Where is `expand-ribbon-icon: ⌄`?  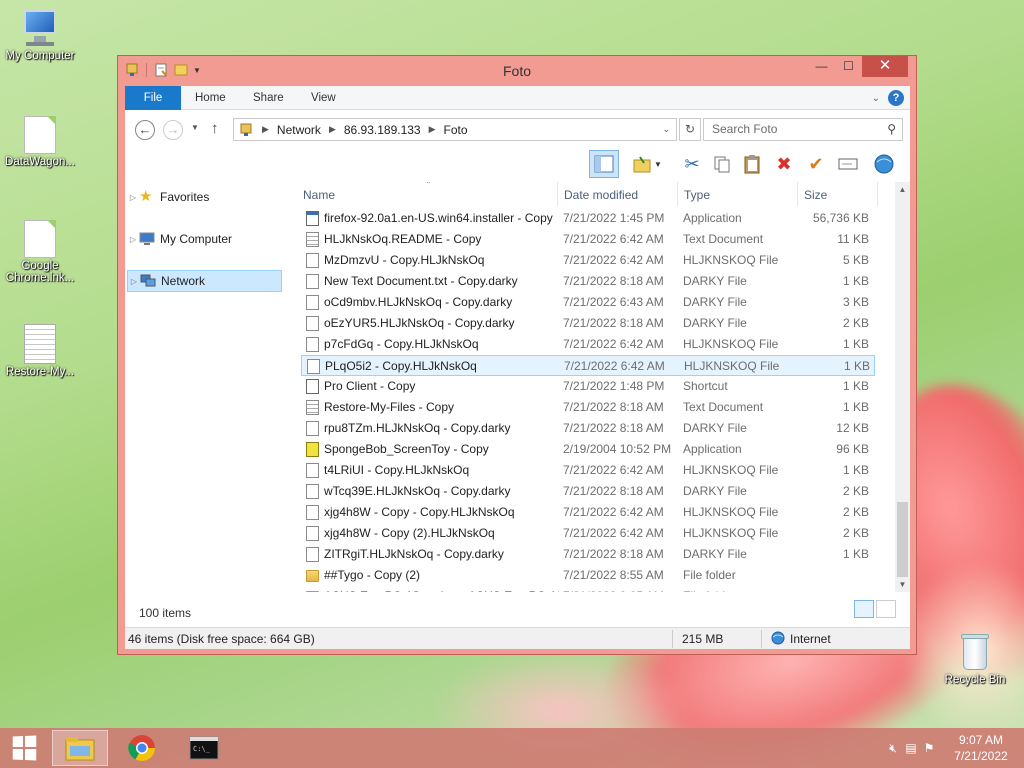 expand-ribbon-icon: ⌄ is located at coordinates (876, 98).